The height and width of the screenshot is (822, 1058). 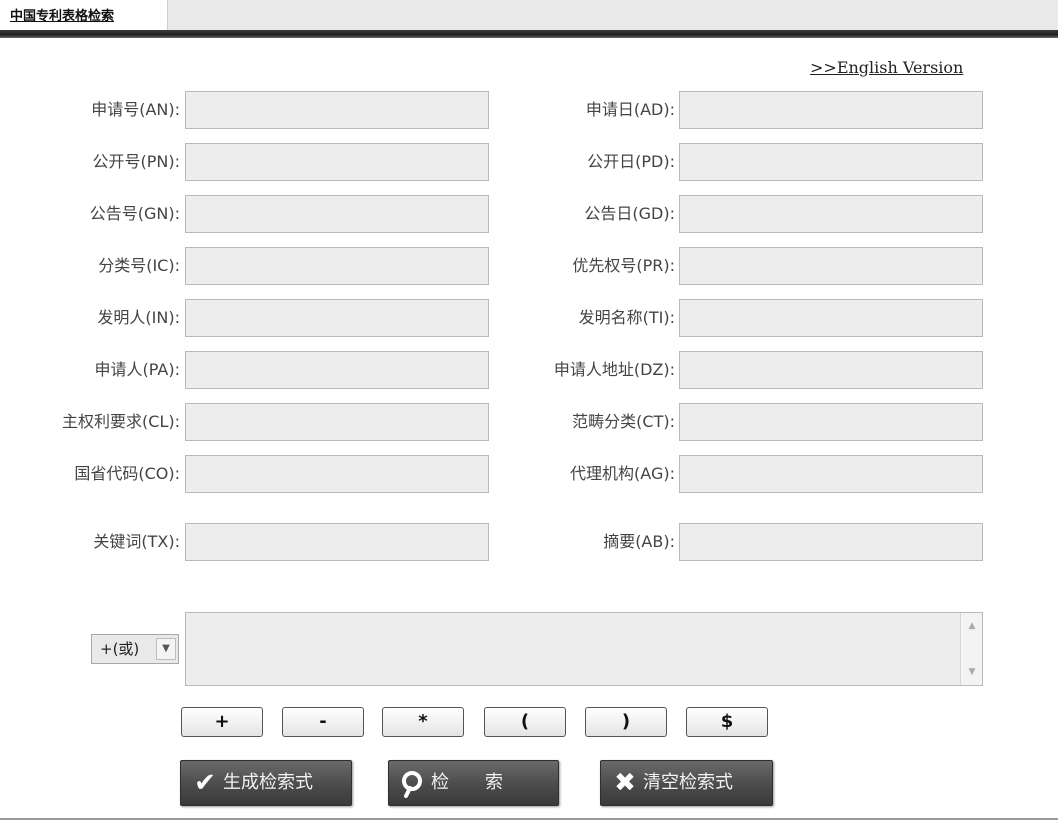 I want to click on label-applicant-address: 申请人地址(DZ):, so click(x=614, y=369).